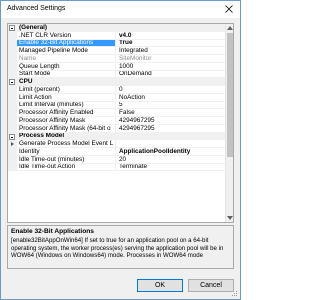 The height and width of the screenshot is (300, 320). I want to click on property-row: Enable 32-Bit Applications True, so click(117, 43).